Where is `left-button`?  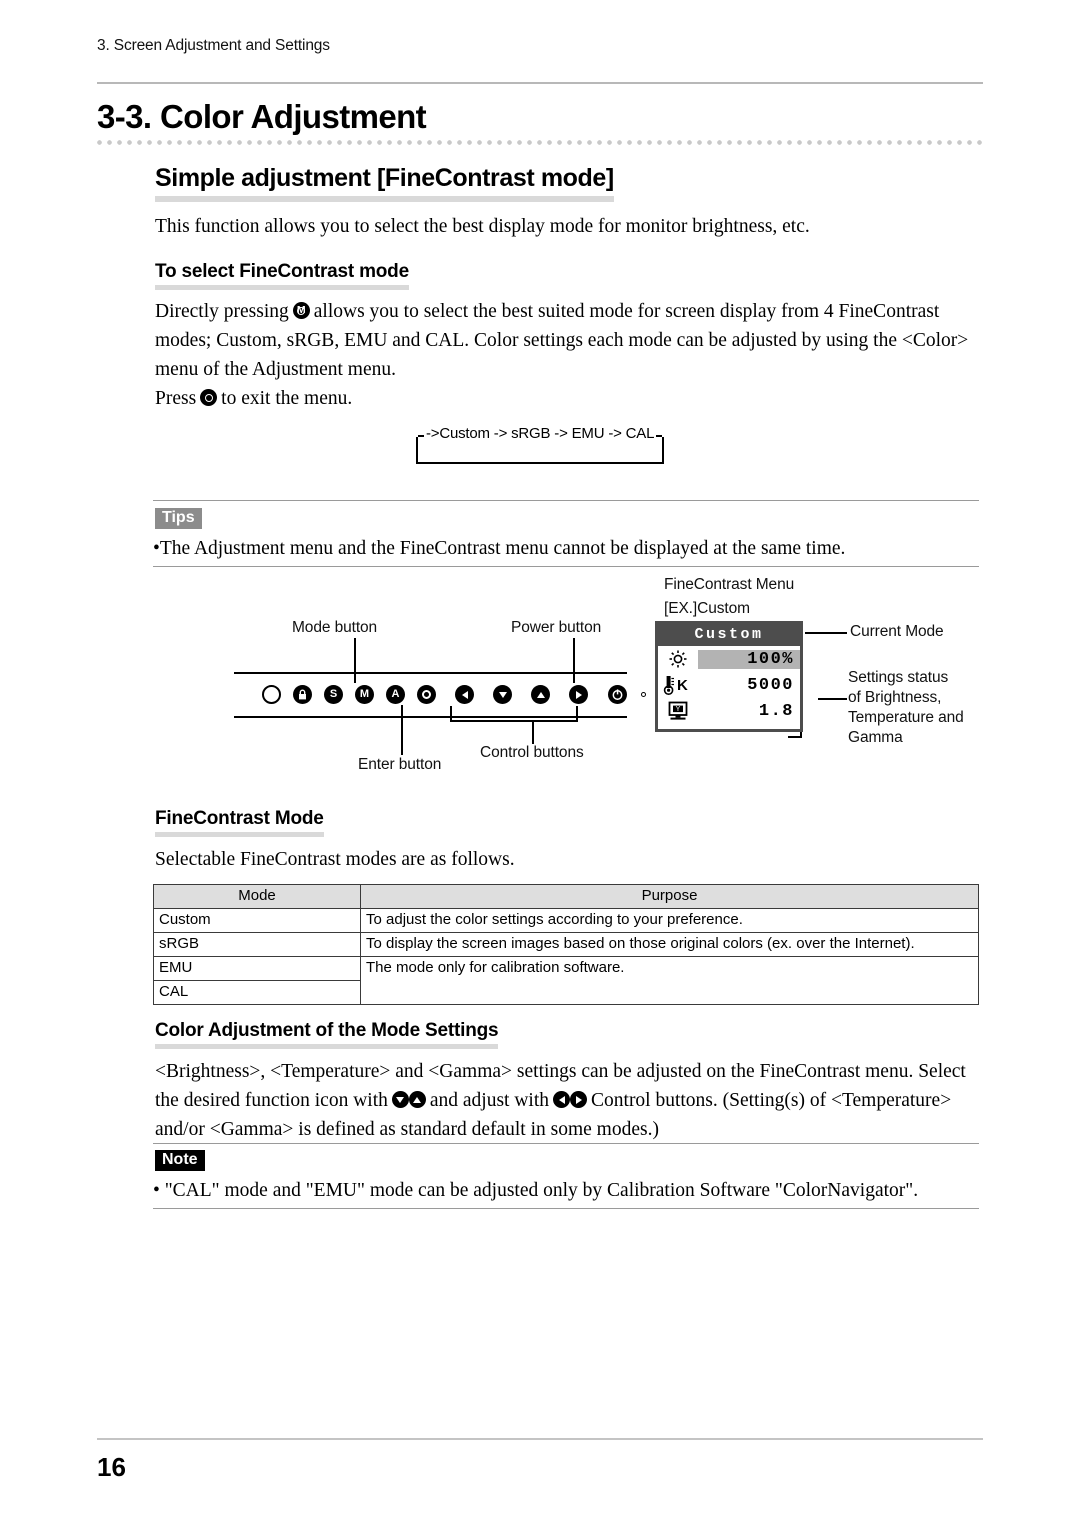
left-button is located at coordinates (464, 694).